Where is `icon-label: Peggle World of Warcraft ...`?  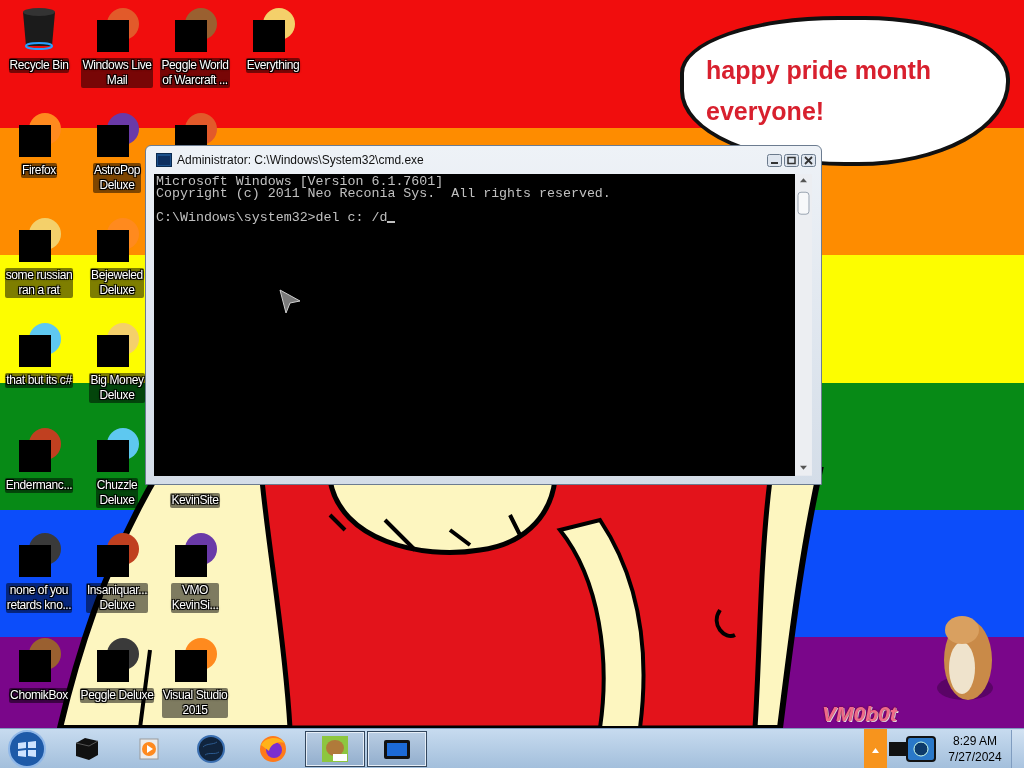 icon-label: Peggle World of Warcraft ... is located at coordinates (195, 73).